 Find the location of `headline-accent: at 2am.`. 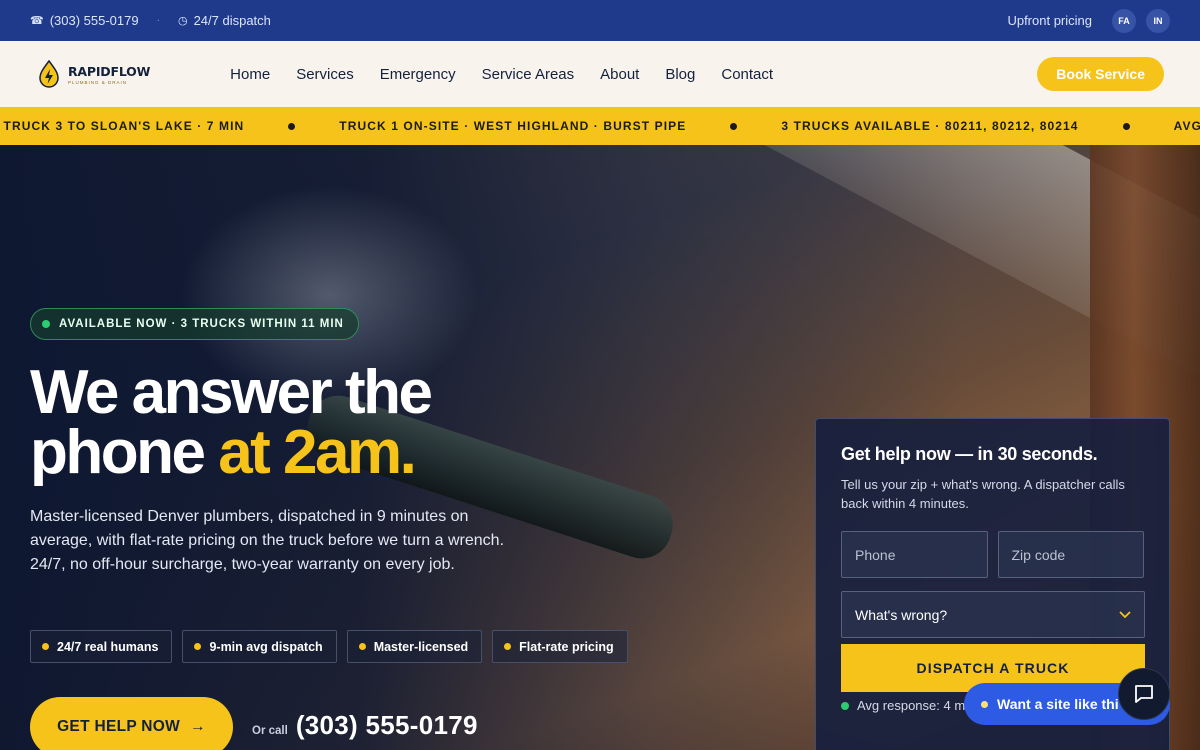

headline-accent: at 2am. is located at coordinates (317, 452).